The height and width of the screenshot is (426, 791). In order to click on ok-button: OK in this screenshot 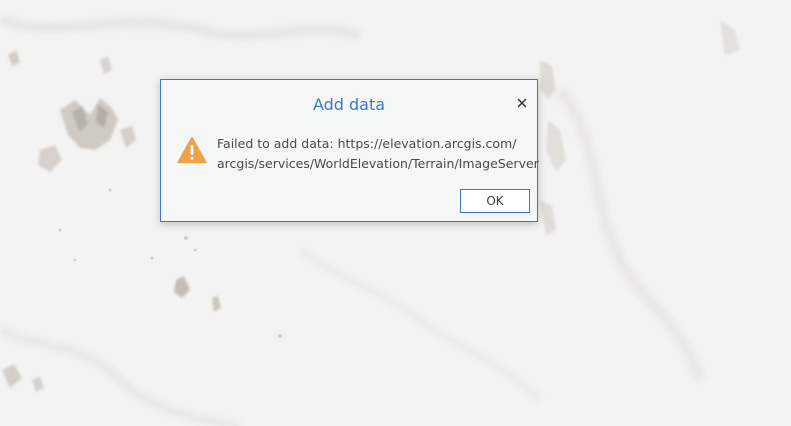, I will do `click(495, 201)`.